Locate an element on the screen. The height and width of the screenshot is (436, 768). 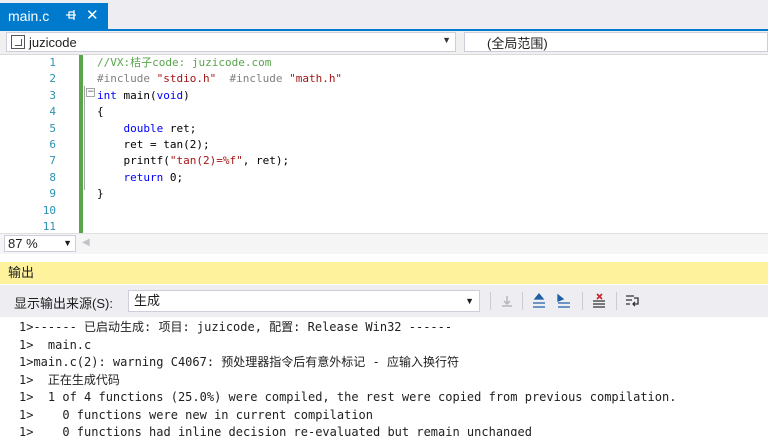
code-line: //VX:桔子code: juzicode.com is located at coordinates (184, 63).